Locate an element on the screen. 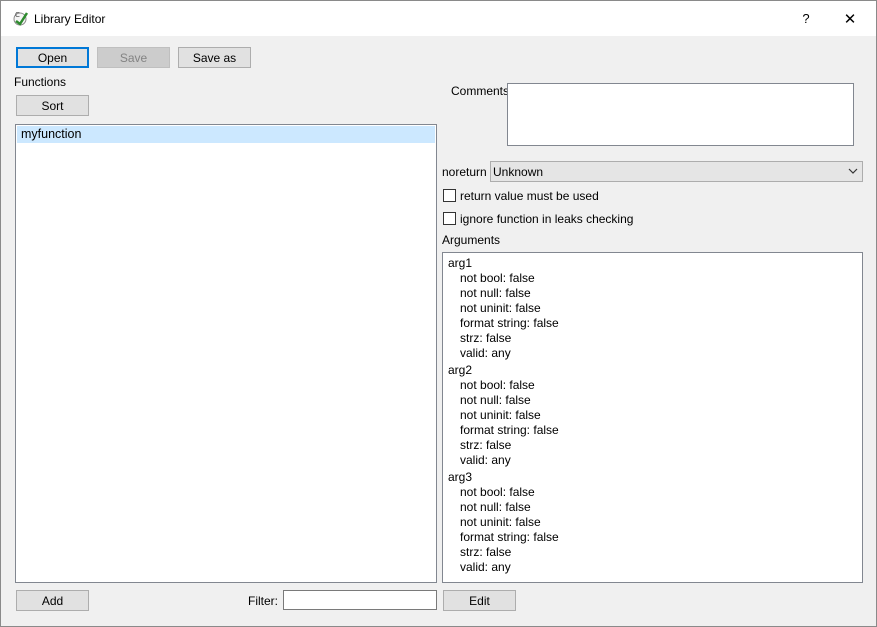 The height and width of the screenshot is (627, 877). arguments-label: Arguments is located at coordinates (471, 240).